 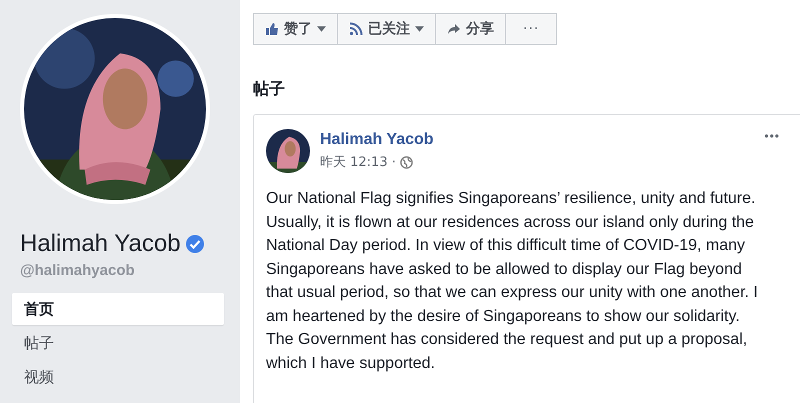 I want to click on action-button: 已关注, so click(x=386, y=29).